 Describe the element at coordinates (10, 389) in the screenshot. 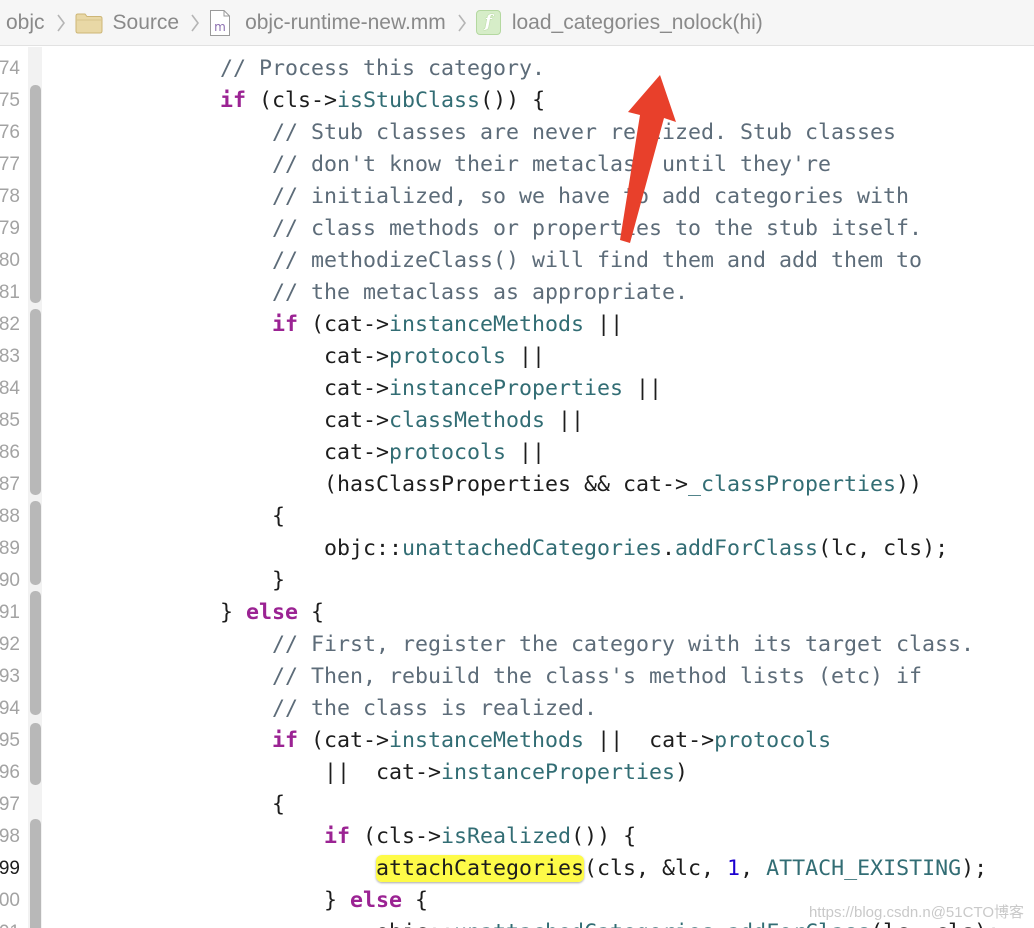

I see `line-number: 84` at that location.